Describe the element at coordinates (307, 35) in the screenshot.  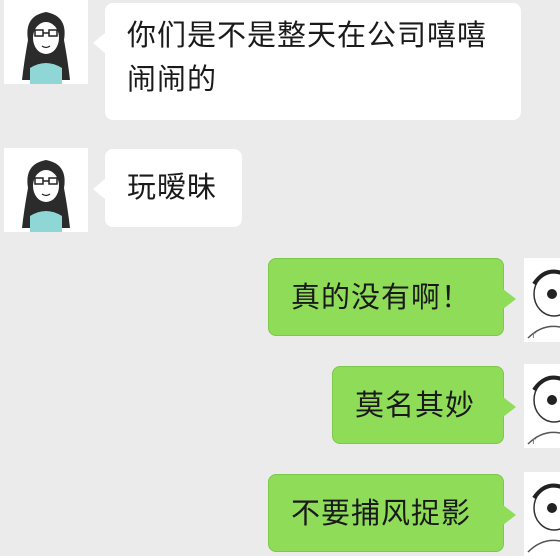
I see `message-text-line: 你们是不是整天在公司嘻嘻` at that location.